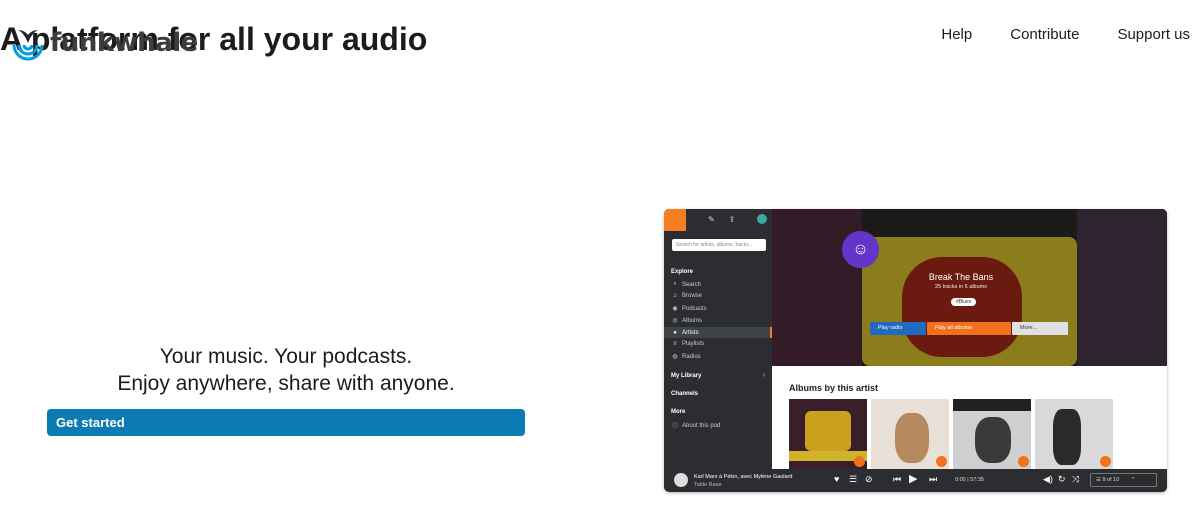 The height and width of the screenshot is (508, 1200). What do you see at coordinates (685, 394) in the screenshot?
I see `mock-section-channels: Channels` at bounding box center [685, 394].